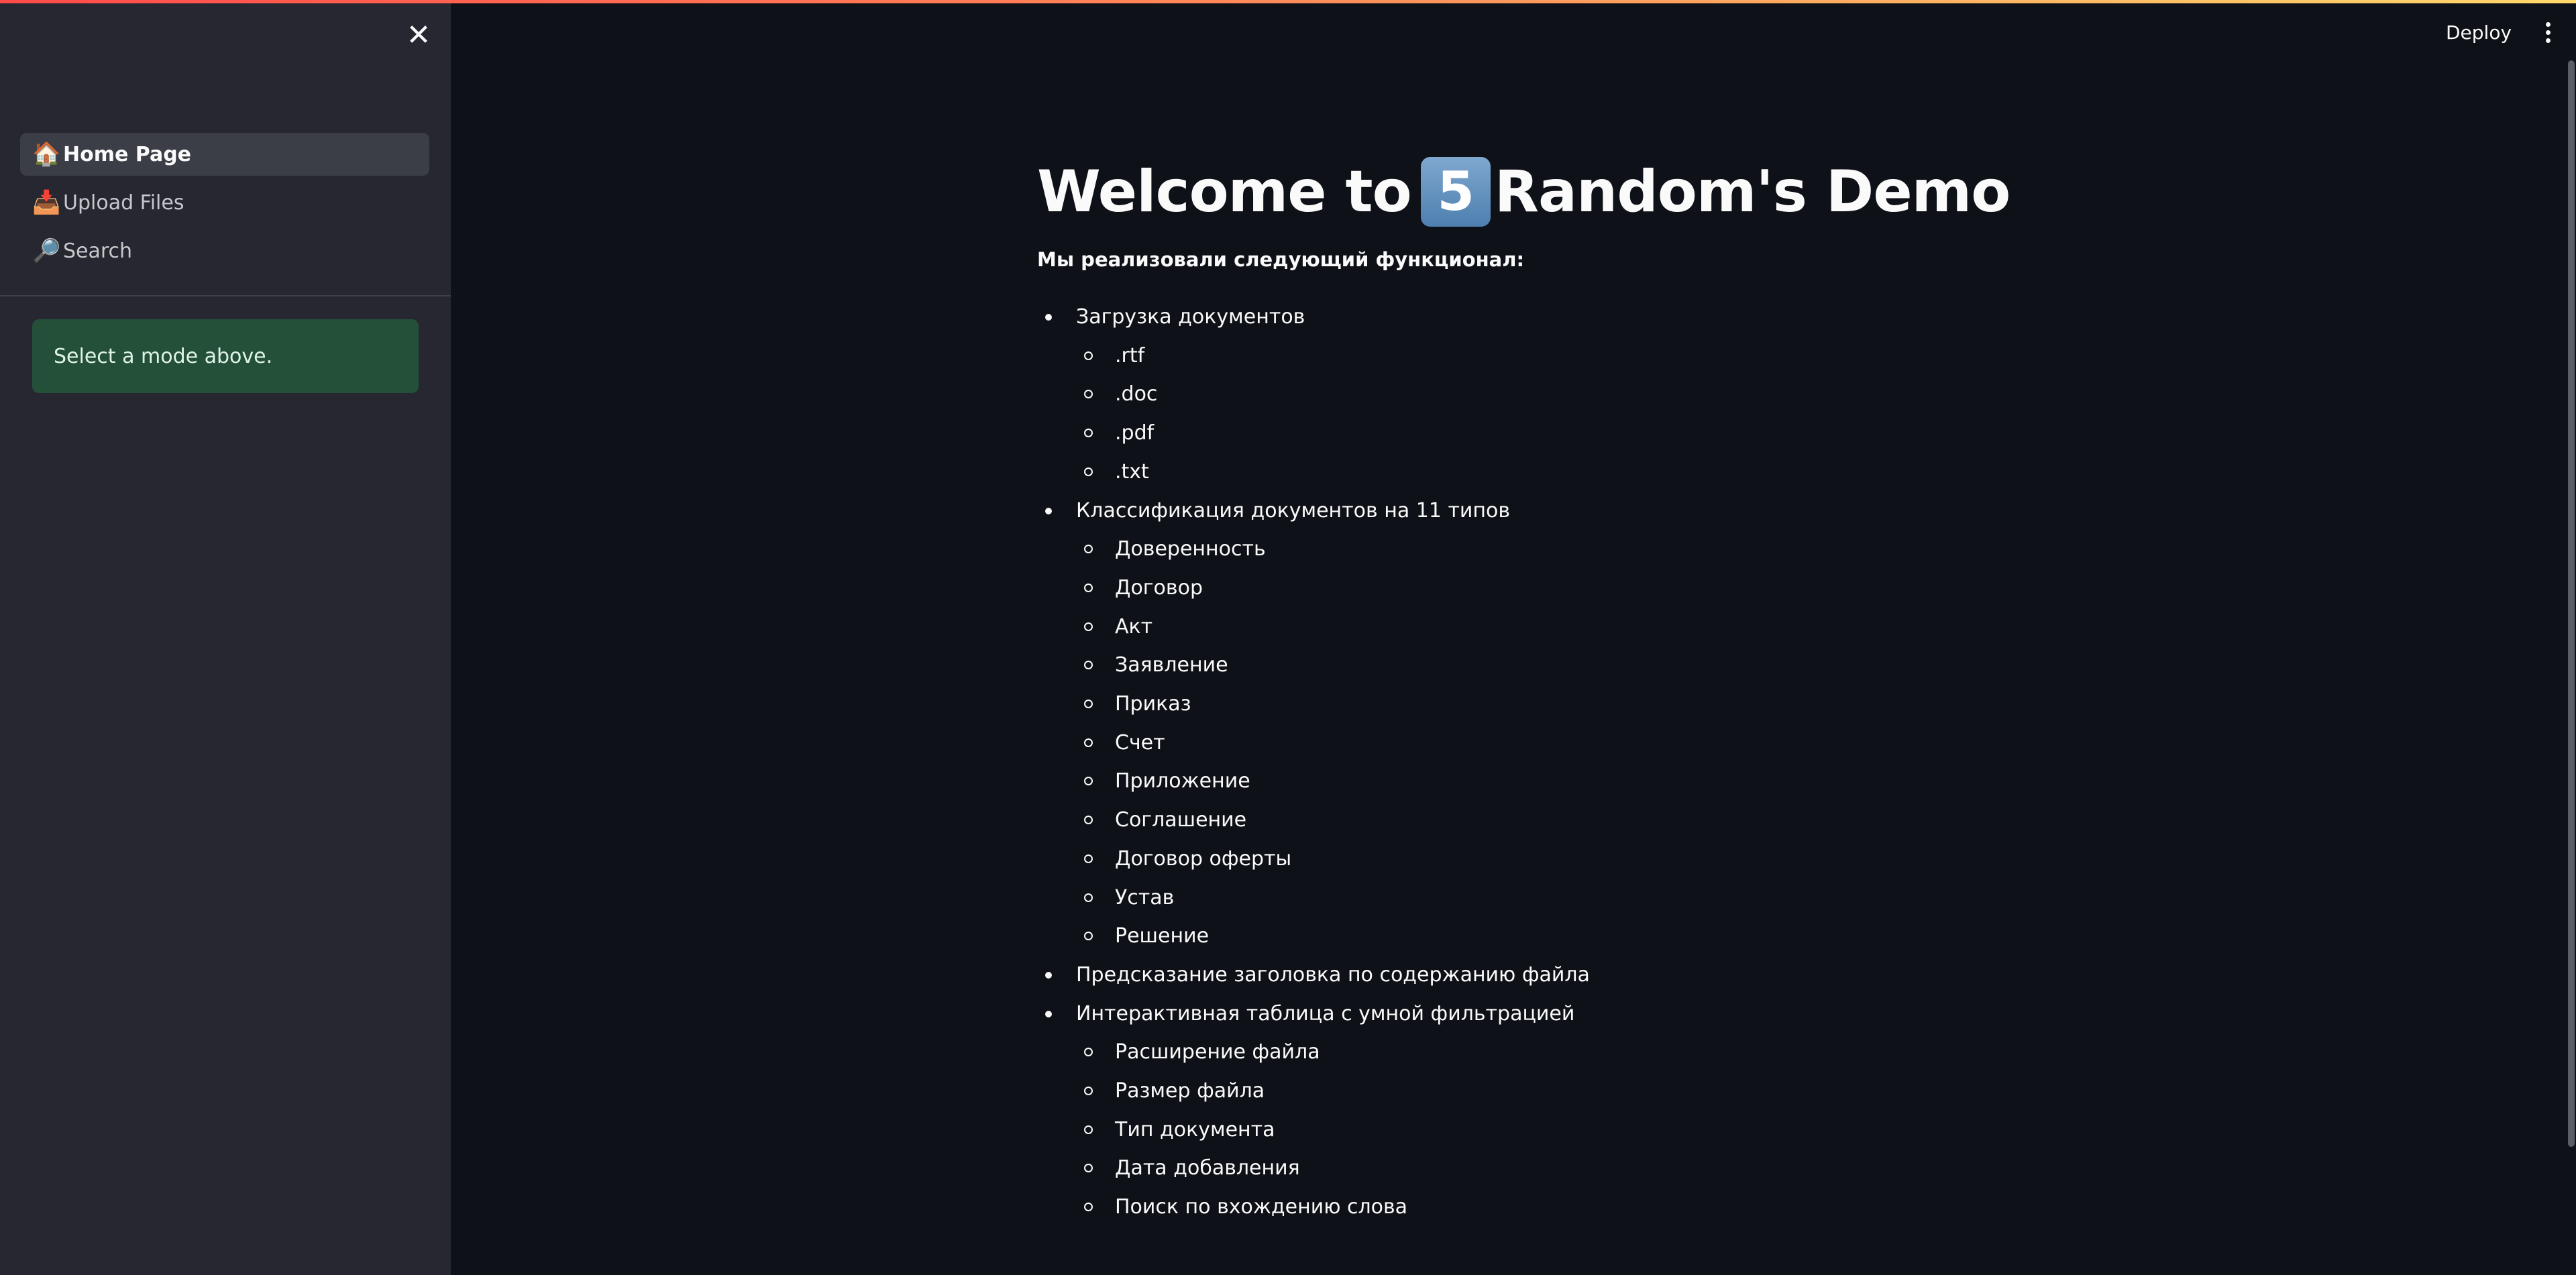 This screenshot has height=1275, width=2576. Describe the element at coordinates (1727, 1168) in the screenshot. I see `sub-item: Дата добавления` at that location.